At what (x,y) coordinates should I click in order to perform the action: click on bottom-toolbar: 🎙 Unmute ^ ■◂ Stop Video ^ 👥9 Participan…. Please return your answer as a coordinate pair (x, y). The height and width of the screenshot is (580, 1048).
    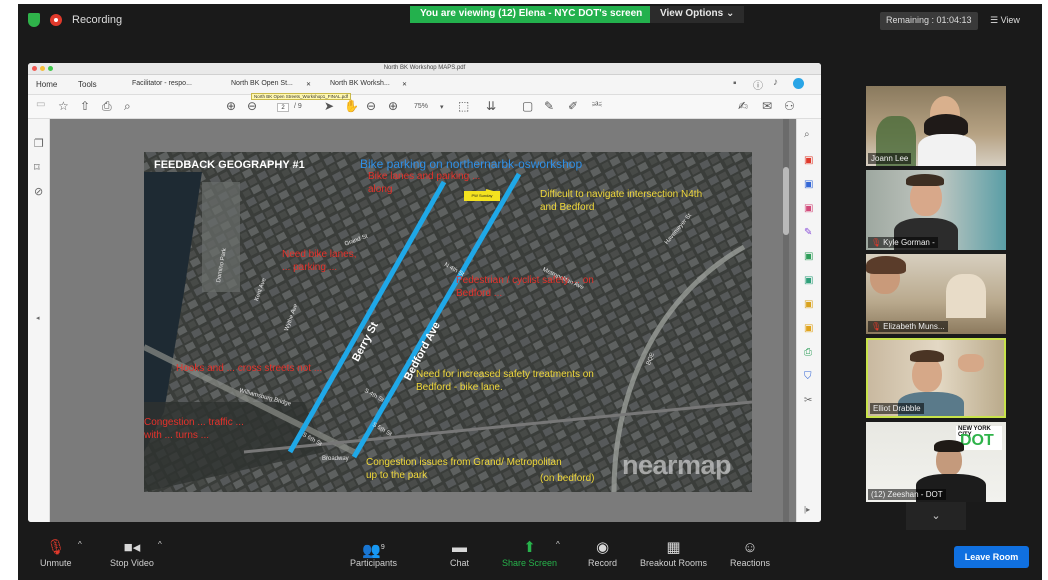
    Looking at the image, I should click on (530, 556).